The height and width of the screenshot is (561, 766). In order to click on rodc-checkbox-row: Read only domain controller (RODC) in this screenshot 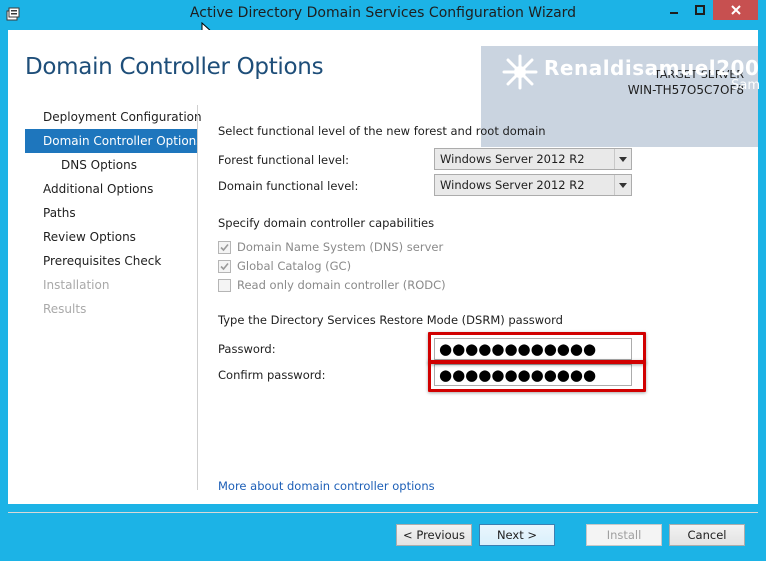, I will do `click(332, 285)`.